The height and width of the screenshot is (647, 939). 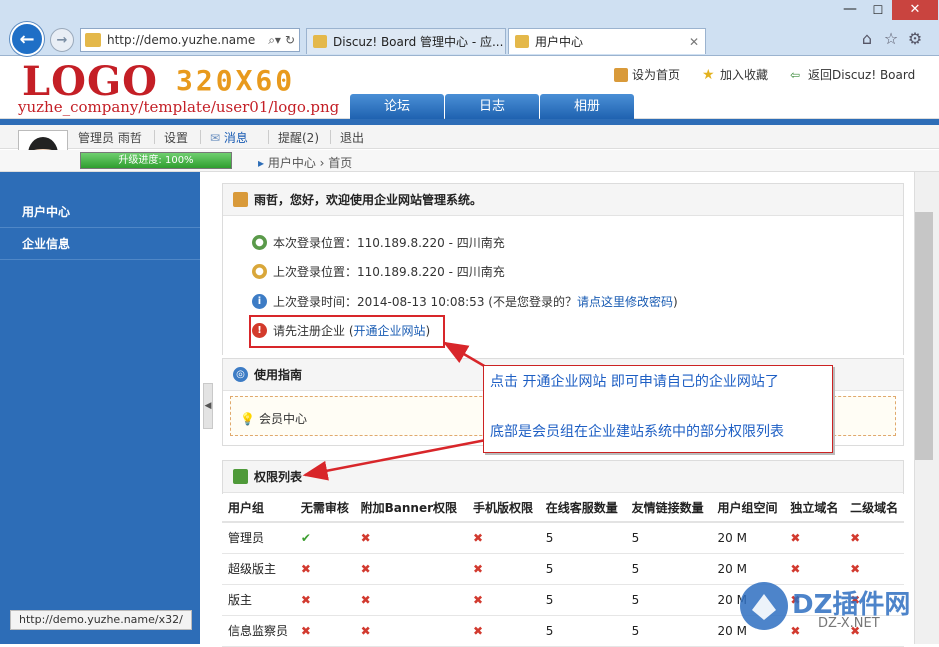 I want to click on table-cell: 20 M, so click(x=748, y=538).